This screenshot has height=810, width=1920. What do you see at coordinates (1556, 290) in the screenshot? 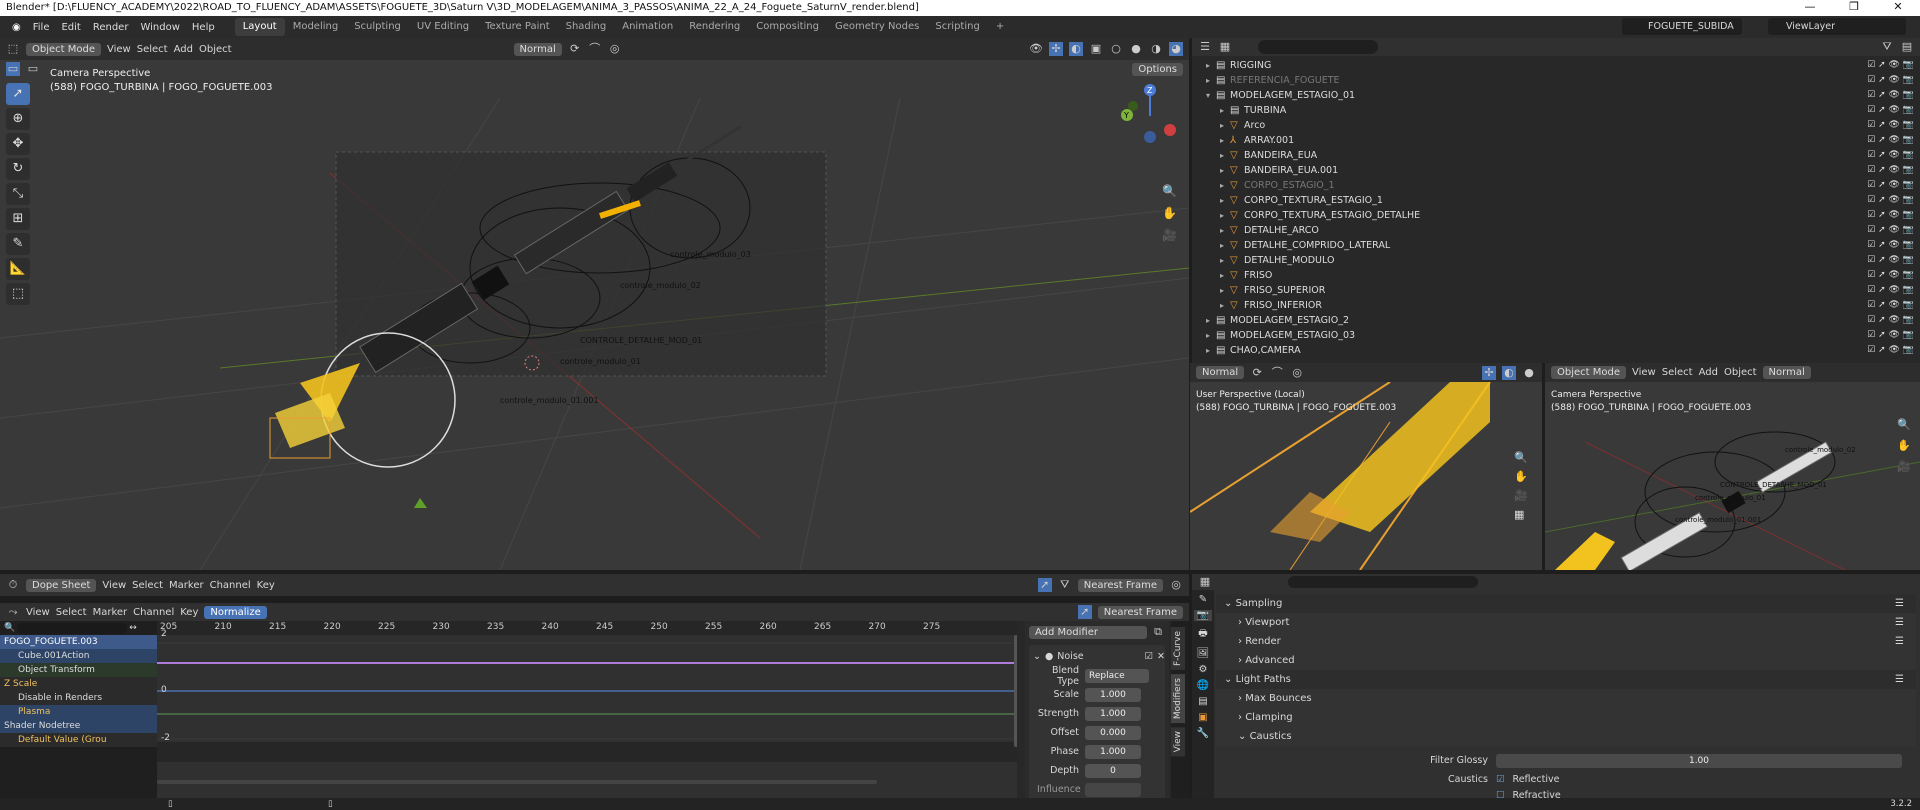
I see `outliner-row: ▸ ▽ FRISO_SUPERIOR ☑ ➚ 👁 📷` at bounding box center [1556, 290].